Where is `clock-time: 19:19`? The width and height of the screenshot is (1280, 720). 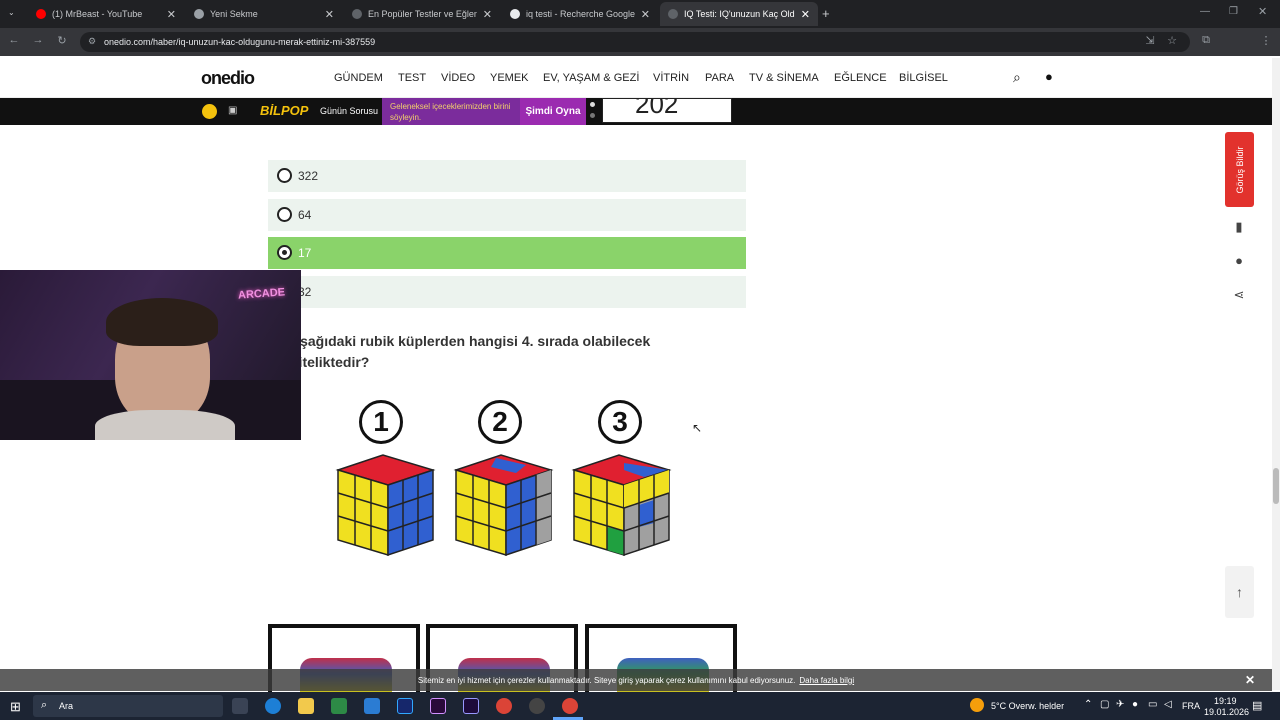 clock-time: 19:19 is located at coordinates (1225, 701).